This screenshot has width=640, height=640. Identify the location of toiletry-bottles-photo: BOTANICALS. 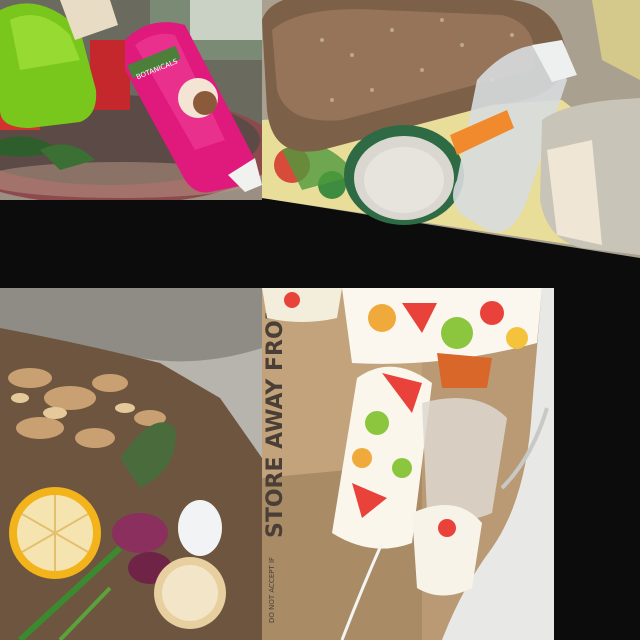
(131, 100).